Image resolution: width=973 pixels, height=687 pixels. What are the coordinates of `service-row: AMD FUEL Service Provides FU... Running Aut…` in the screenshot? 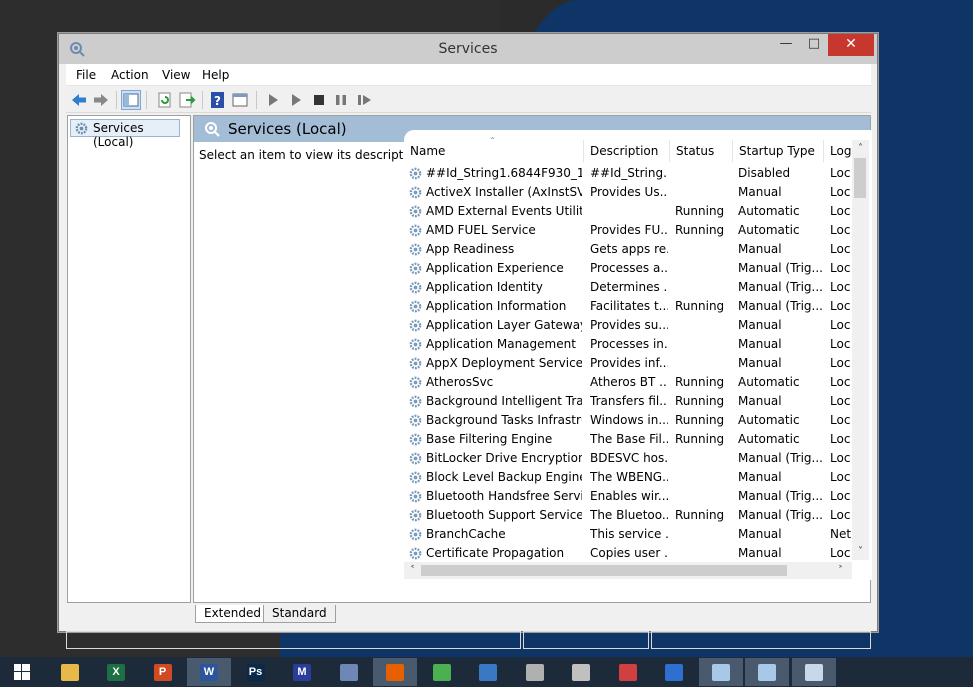 It's located at (628, 230).